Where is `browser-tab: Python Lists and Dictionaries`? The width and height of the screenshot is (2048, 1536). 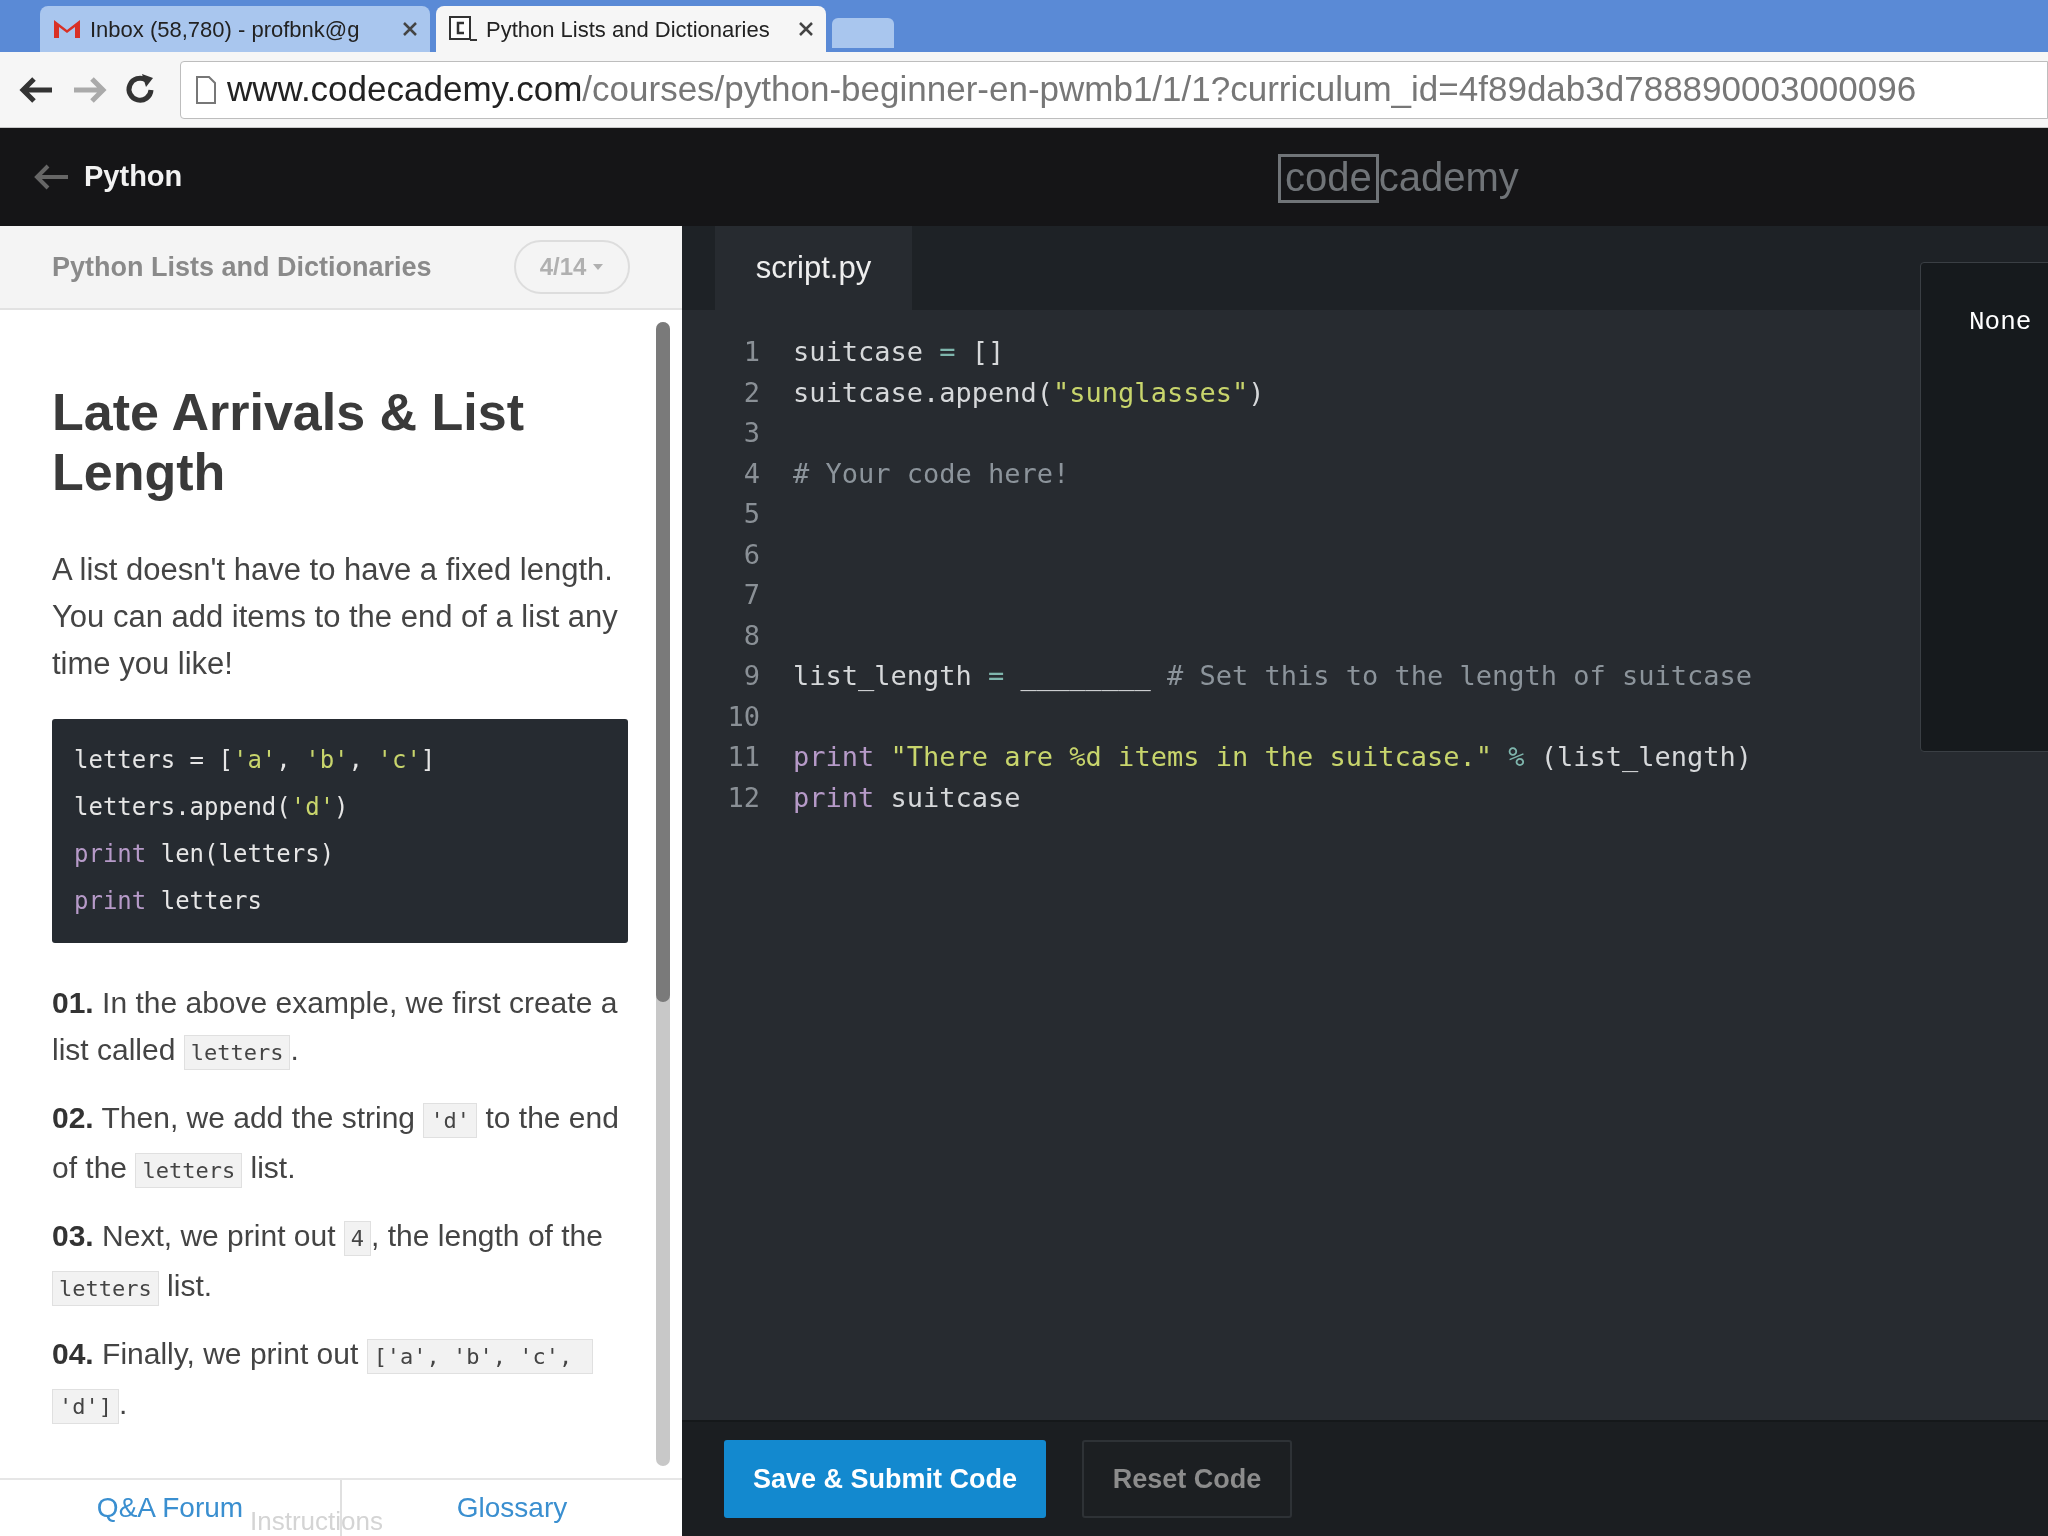
browser-tab: Python Lists and Dictionaries is located at coordinates (631, 29).